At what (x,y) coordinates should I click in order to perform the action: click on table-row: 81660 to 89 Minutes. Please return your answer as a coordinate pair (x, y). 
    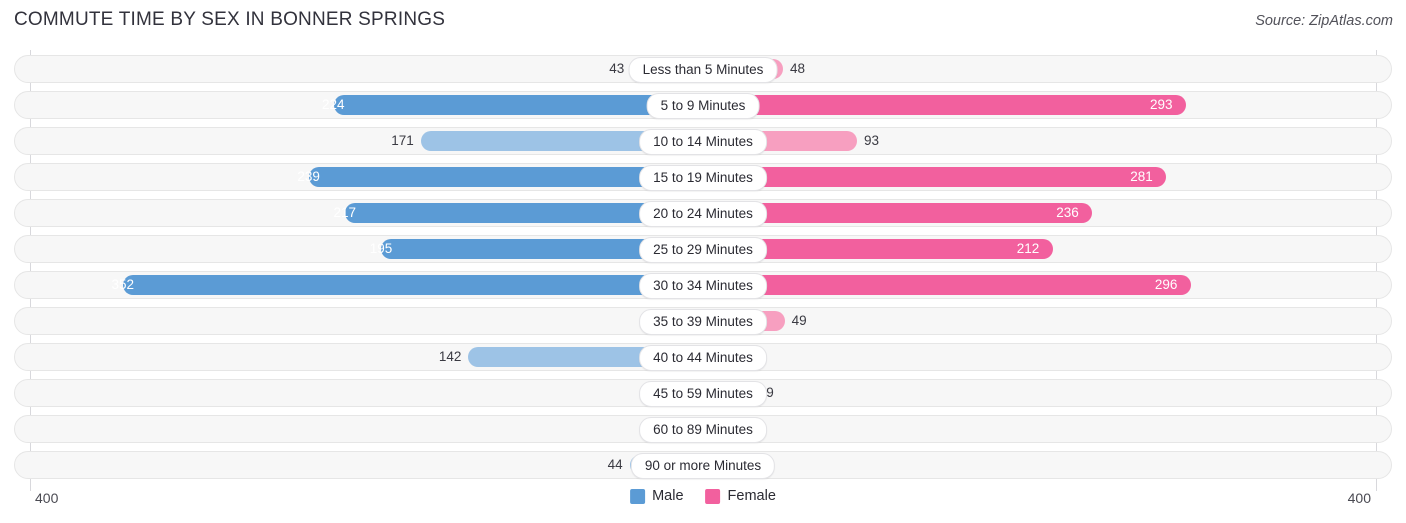
    Looking at the image, I should click on (703, 429).